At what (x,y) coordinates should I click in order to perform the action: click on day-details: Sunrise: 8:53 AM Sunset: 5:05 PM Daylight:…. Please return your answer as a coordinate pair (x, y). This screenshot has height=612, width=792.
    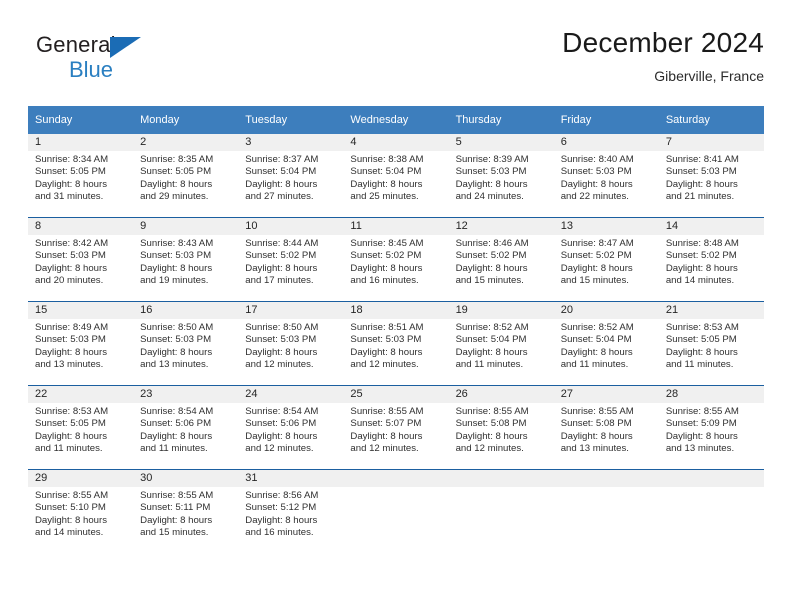
    Looking at the image, I should click on (711, 345).